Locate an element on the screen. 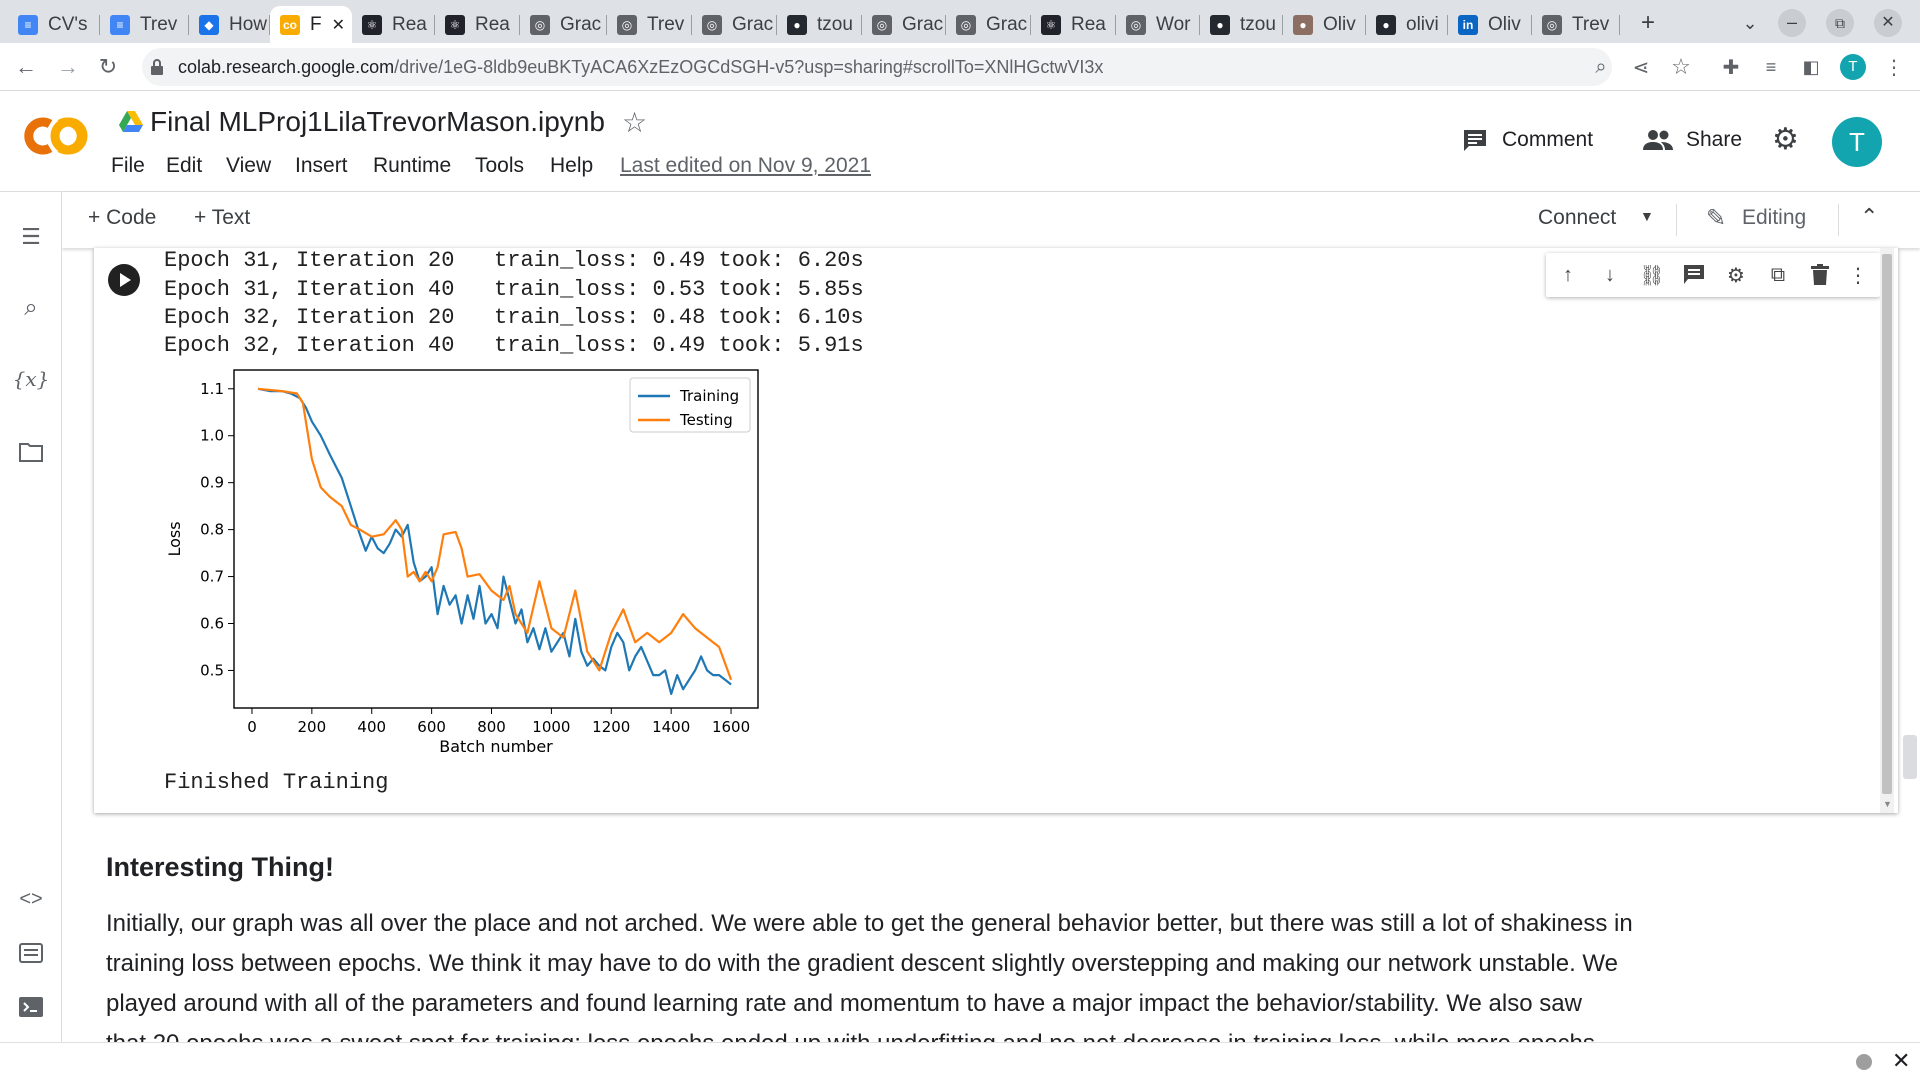  last-edited-link: Last edited on Nov 9, 2021 is located at coordinates (745, 166).